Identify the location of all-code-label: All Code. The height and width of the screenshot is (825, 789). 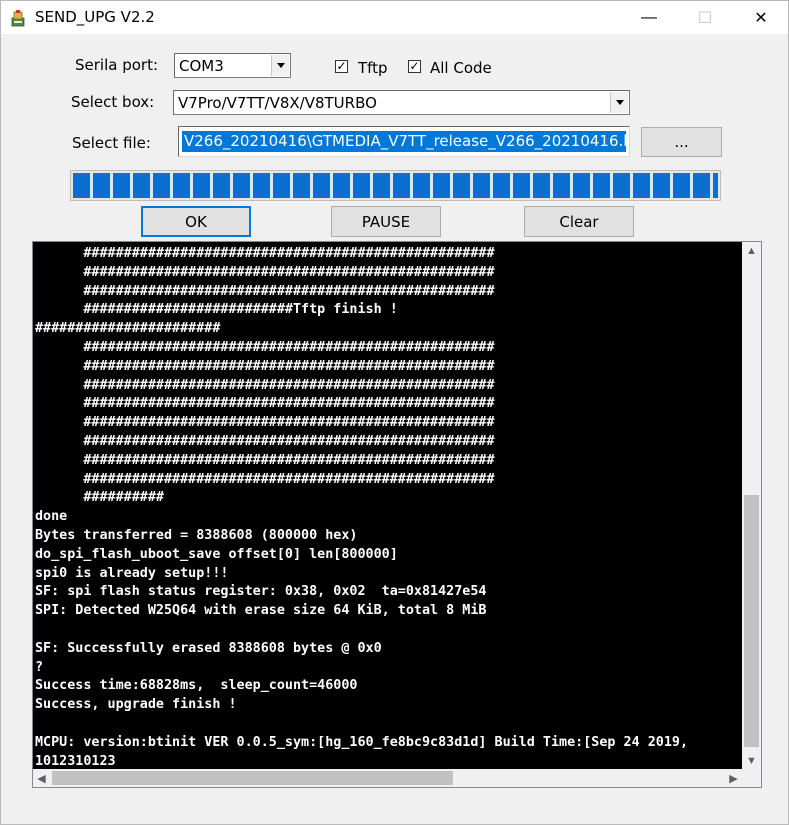
(461, 68).